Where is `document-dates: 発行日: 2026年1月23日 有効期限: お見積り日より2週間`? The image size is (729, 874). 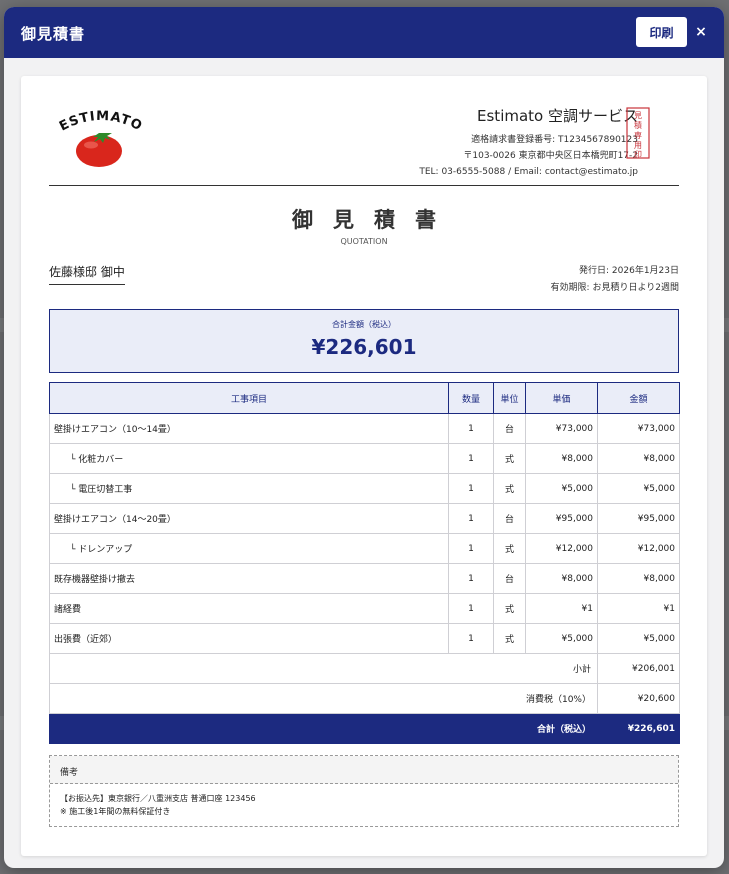
document-dates: 発行日: 2026年1月23日 有効期限: お見積り日より2週間 is located at coordinates (615, 280).